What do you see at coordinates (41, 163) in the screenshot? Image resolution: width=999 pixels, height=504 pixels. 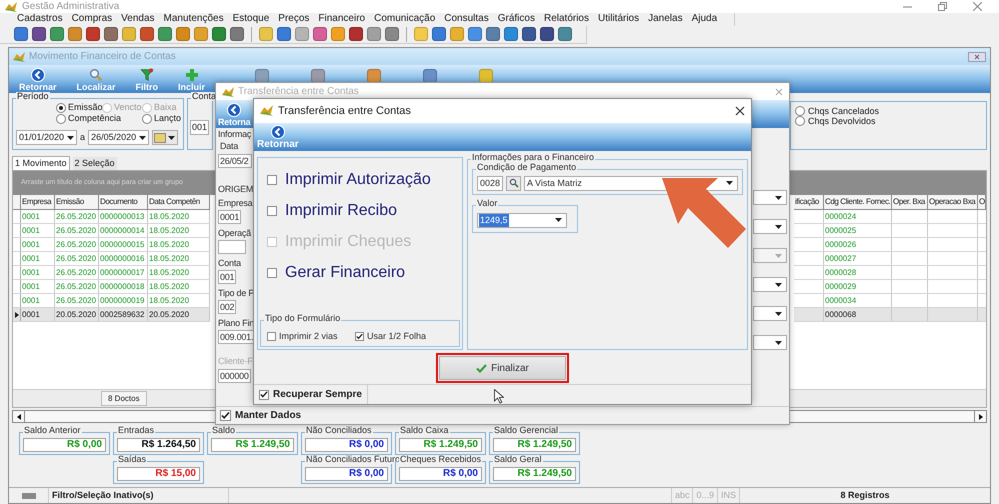 I see `tab: 1 Movimento` at bounding box center [41, 163].